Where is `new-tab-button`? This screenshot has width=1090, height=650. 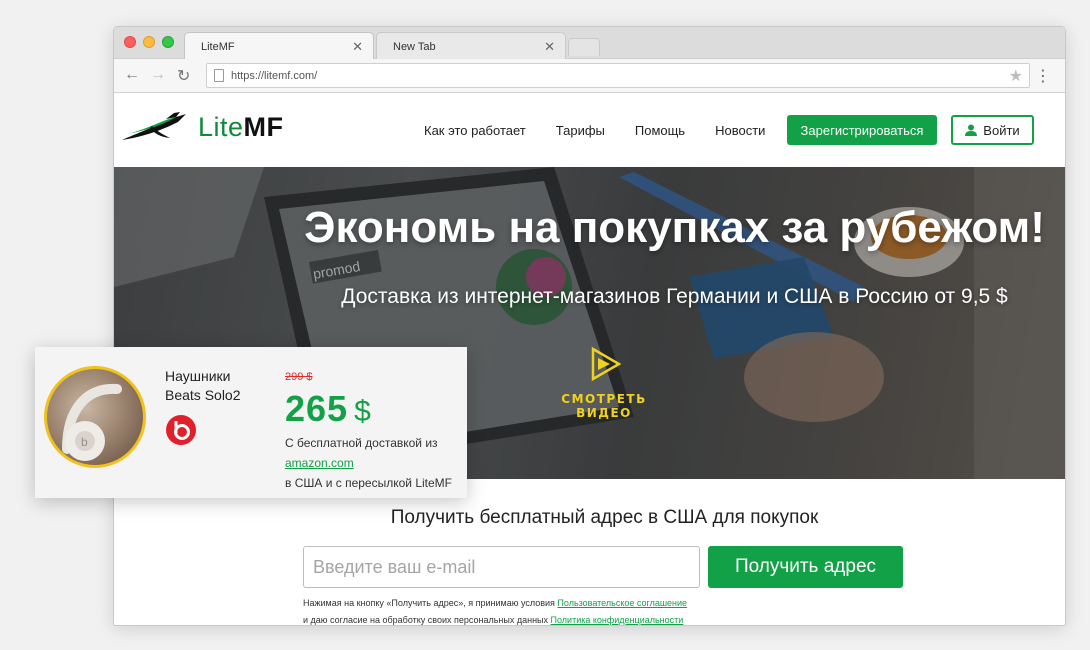
new-tab-button is located at coordinates (584, 47).